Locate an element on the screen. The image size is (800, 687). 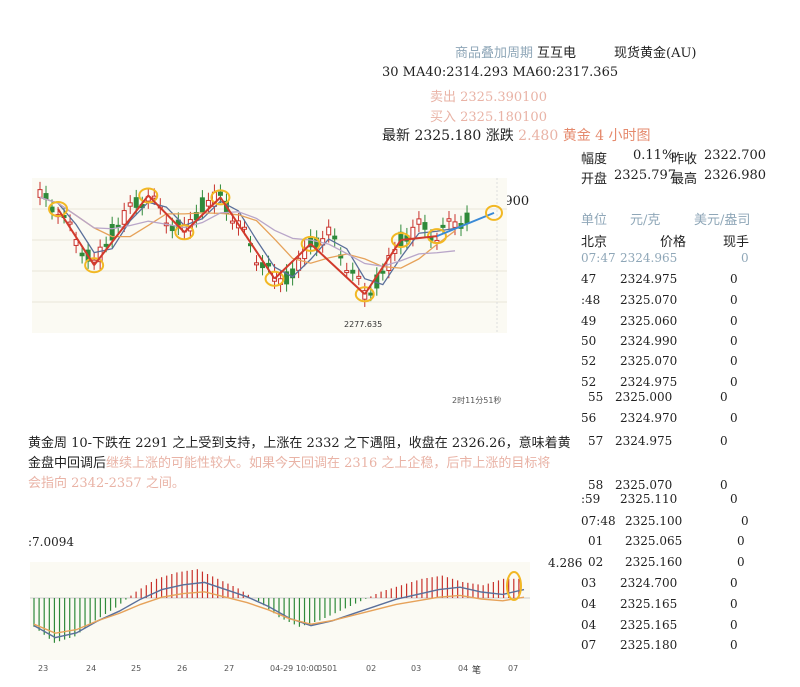
chart-background is located at coordinates (269, 255).